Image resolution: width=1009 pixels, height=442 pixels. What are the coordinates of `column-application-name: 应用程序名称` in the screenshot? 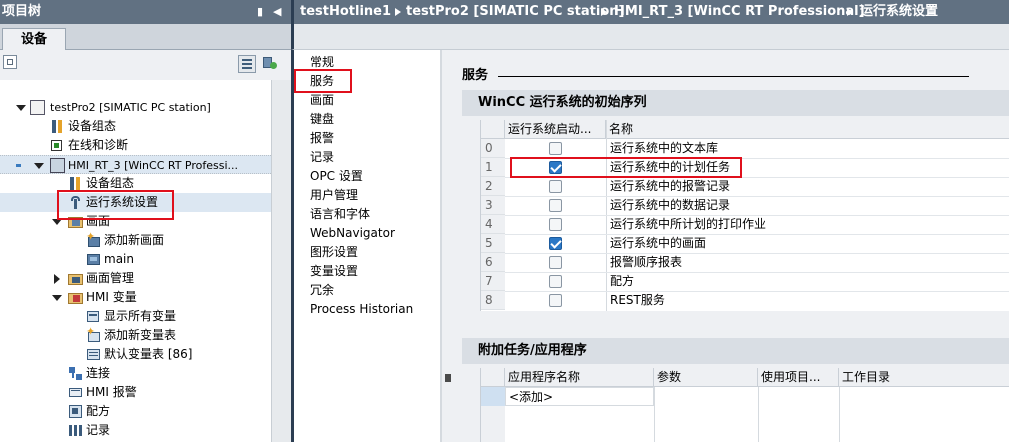 It's located at (579, 377).